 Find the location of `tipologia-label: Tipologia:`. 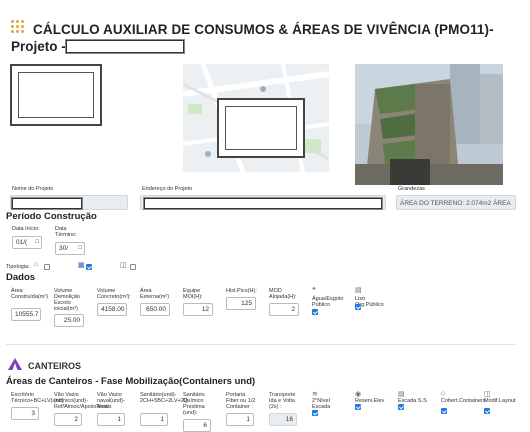

tipologia-label: Tipologia: is located at coordinates (18, 267).